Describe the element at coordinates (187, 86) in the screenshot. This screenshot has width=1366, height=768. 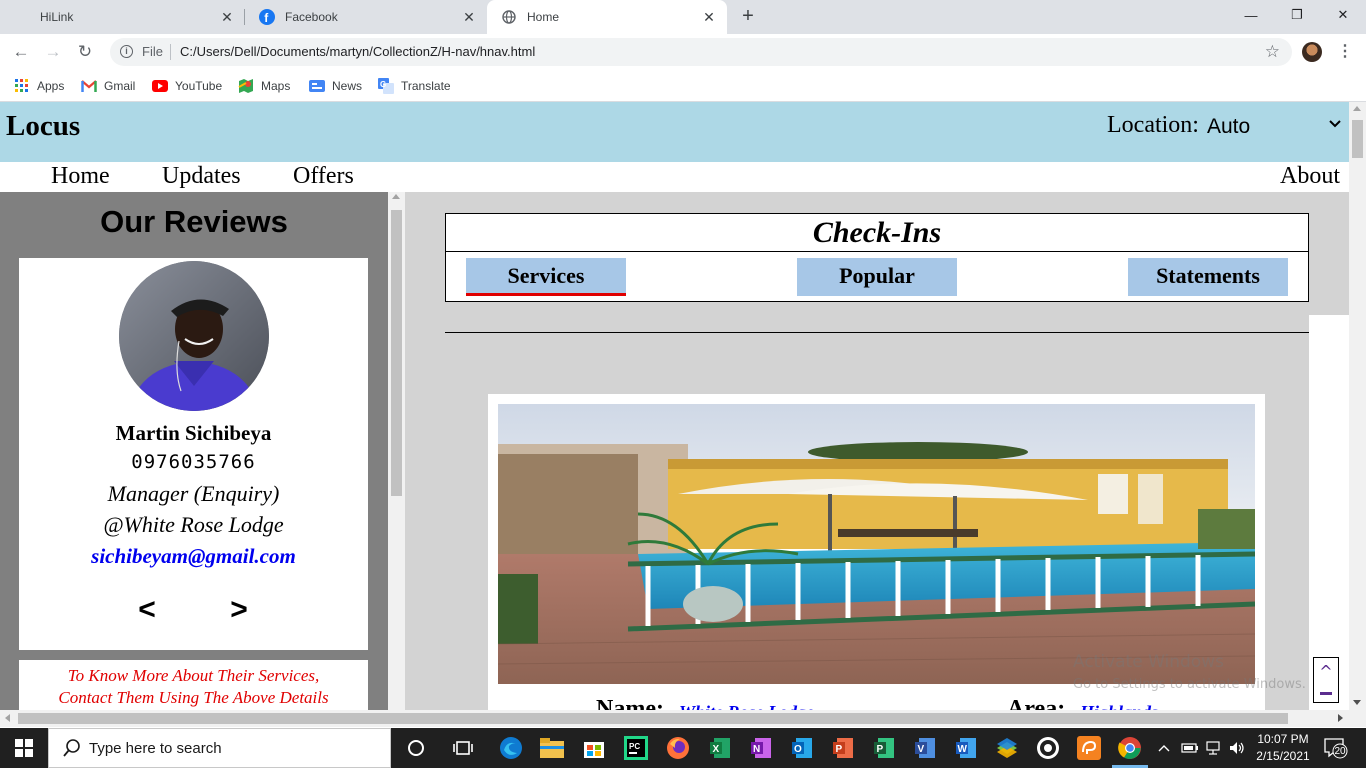
I see `bookmark-youtube: YouTube` at that location.